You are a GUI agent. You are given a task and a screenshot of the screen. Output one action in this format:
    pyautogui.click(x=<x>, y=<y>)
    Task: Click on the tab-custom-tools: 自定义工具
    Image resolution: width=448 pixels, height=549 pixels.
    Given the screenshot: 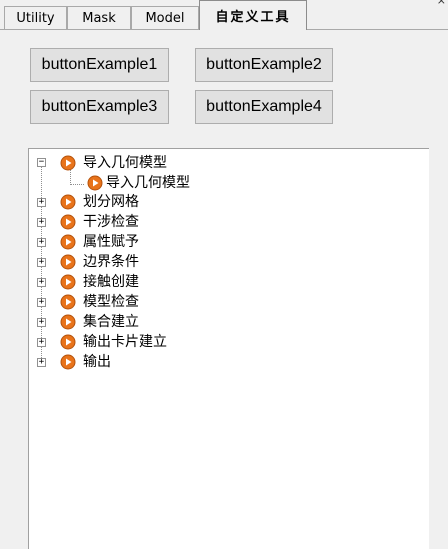 What is the action you would take?
    pyautogui.click(x=253, y=15)
    